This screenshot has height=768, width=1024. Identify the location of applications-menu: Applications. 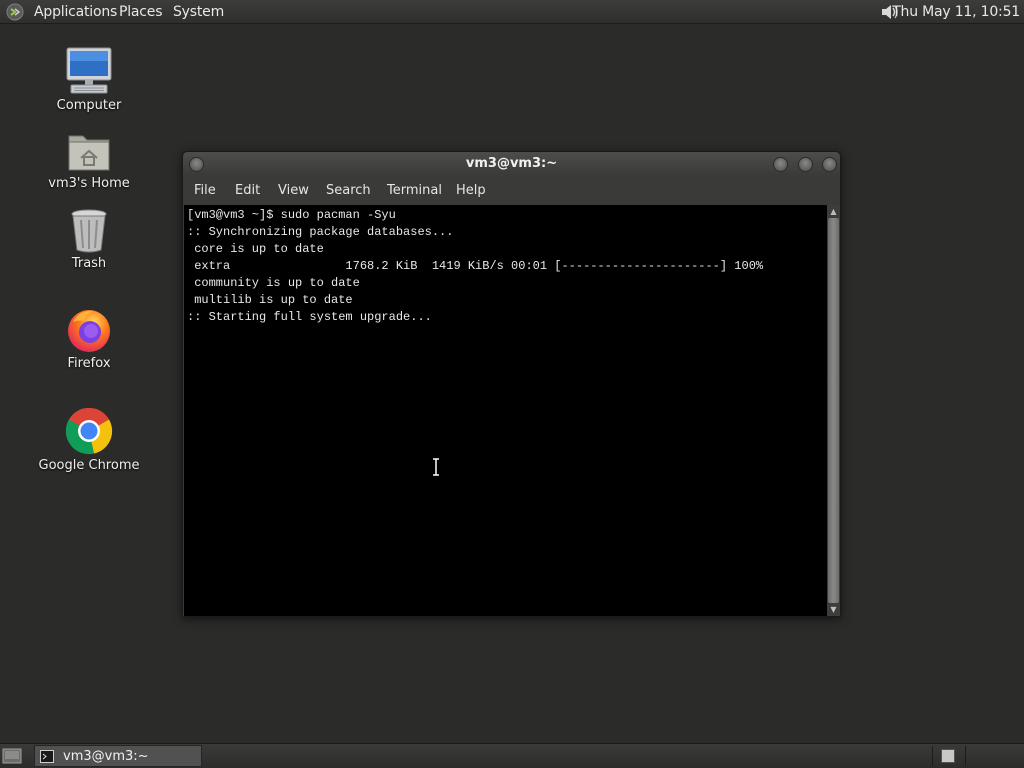
(75, 12).